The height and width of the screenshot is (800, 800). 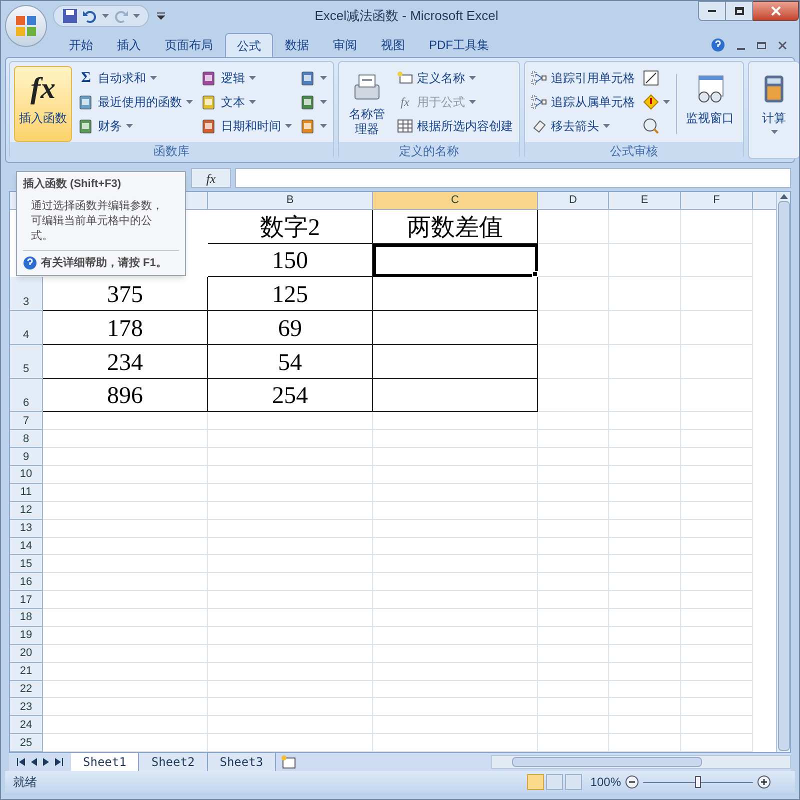 What do you see at coordinates (26, 294) in the screenshot?
I see `row-header: 3` at bounding box center [26, 294].